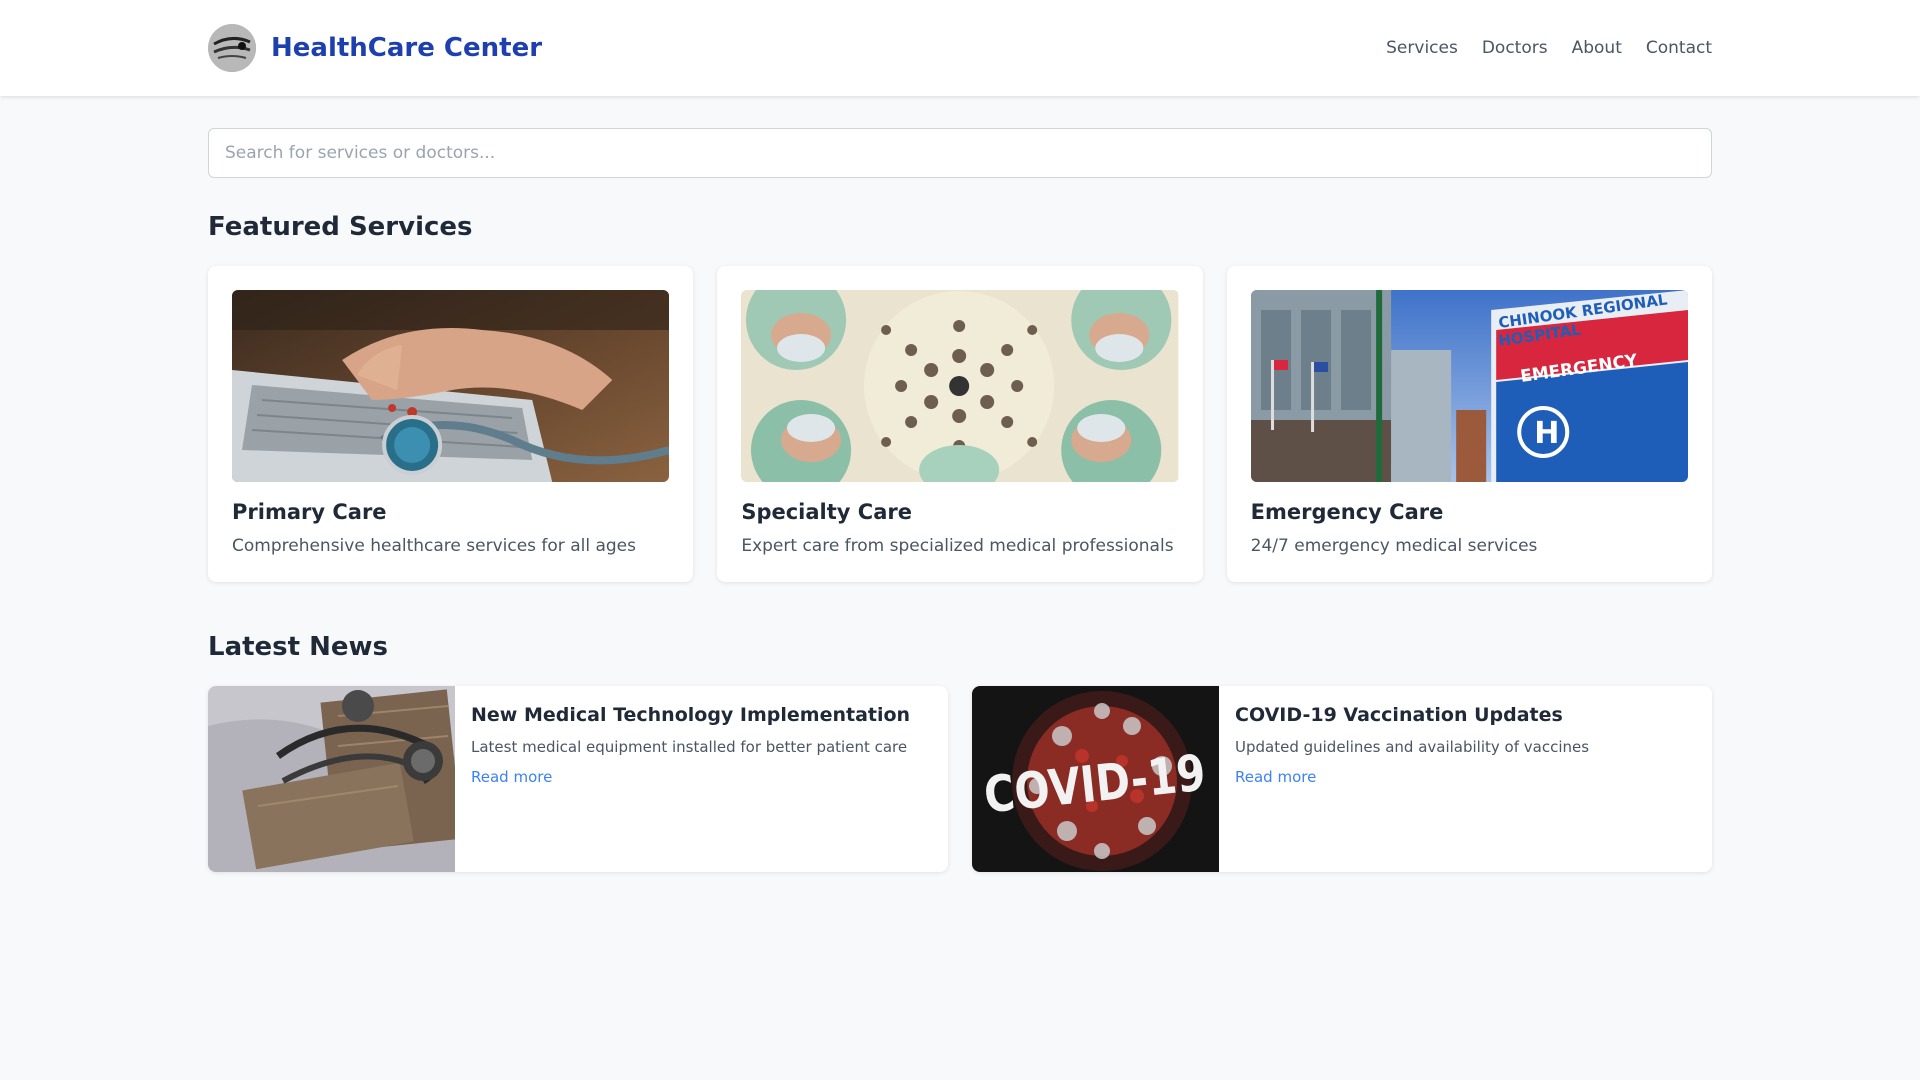 This screenshot has height=1080, width=1920. Describe the element at coordinates (960, 386) in the screenshot. I see `surgeons-operating-light-photo` at that location.